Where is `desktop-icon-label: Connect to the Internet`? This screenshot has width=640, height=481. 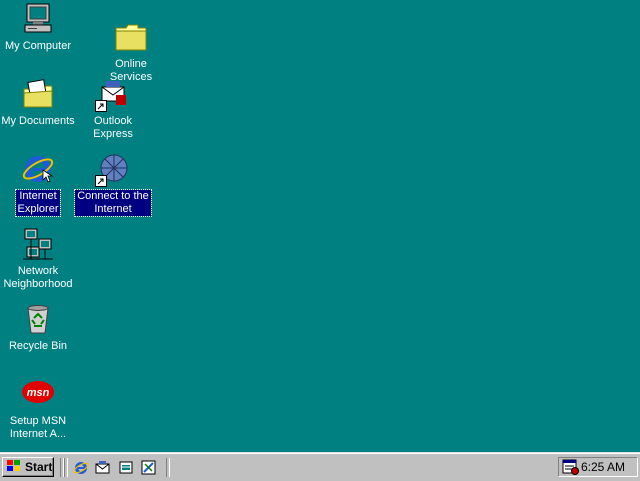
desktop-icon-label: Connect to the Internet is located at coordinates (113, 203).